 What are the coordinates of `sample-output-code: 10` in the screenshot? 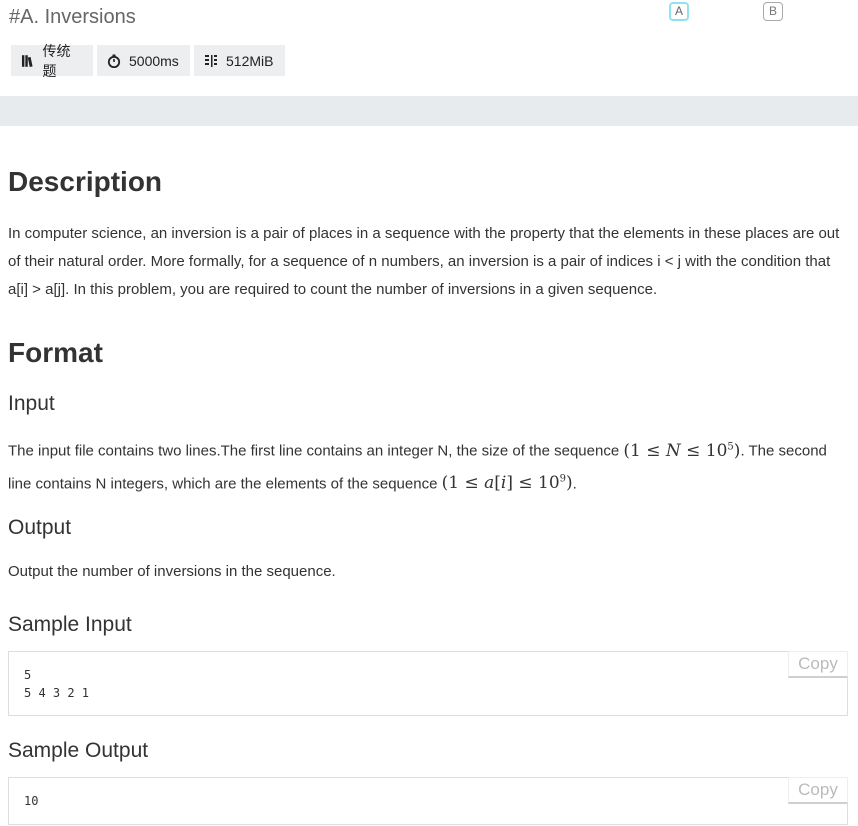 It's located at (428, 801).